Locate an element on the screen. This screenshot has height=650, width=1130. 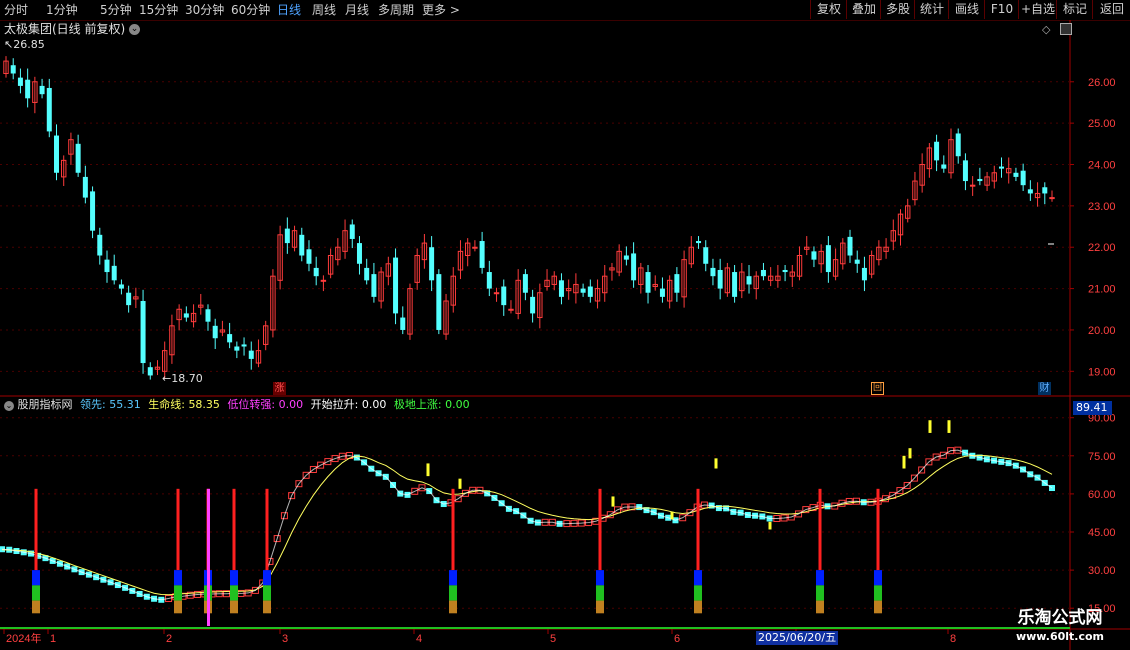
tab-multi-period: 多周期 is located at coordinates (396, 10).